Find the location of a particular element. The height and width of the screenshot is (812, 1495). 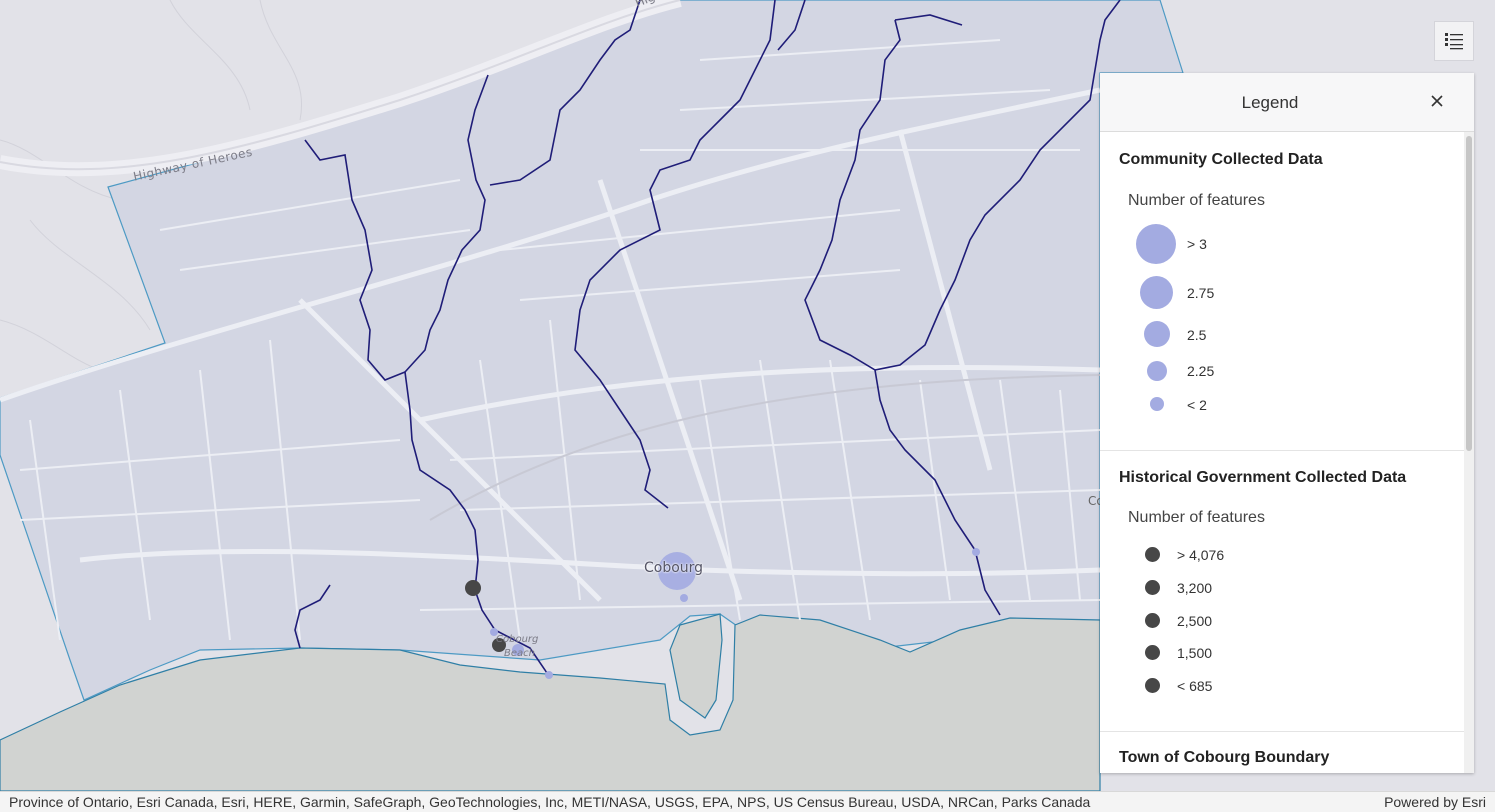

close-button is located at coordinates (1437, 101).